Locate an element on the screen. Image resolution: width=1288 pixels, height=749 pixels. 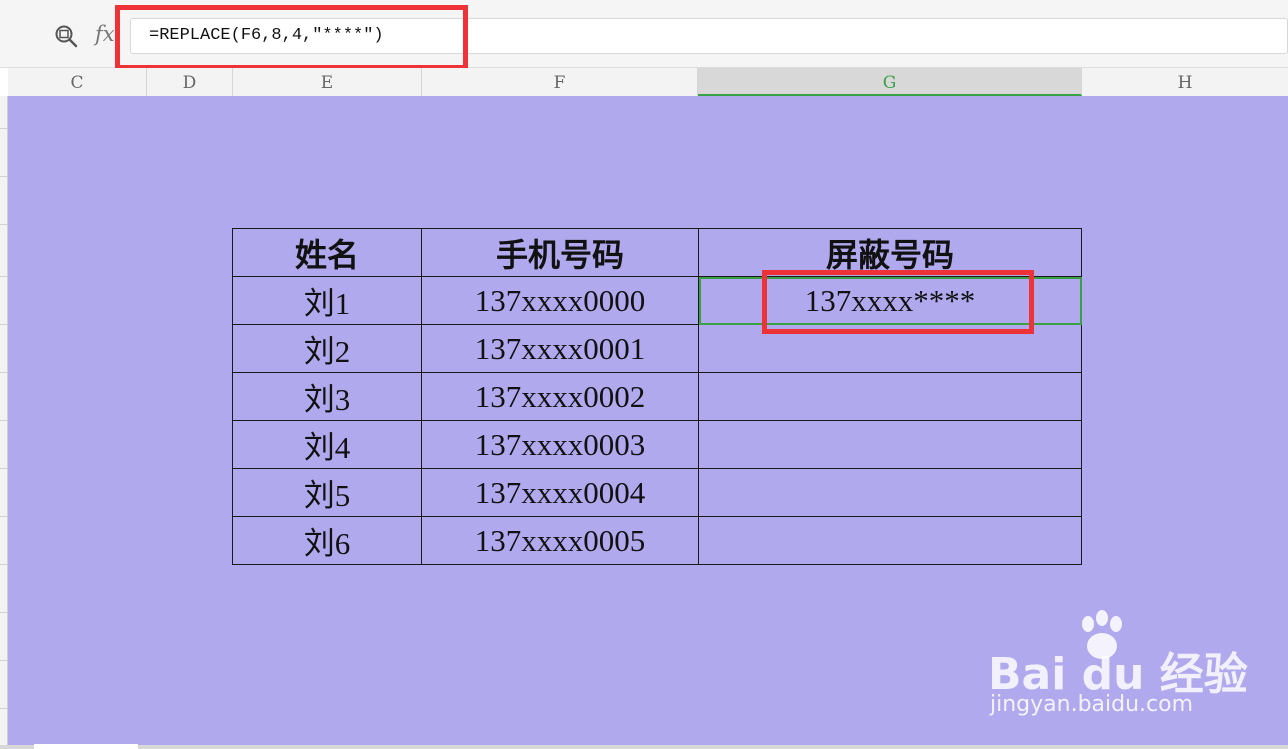
sheet-tab is located at coordinates (86, 746).